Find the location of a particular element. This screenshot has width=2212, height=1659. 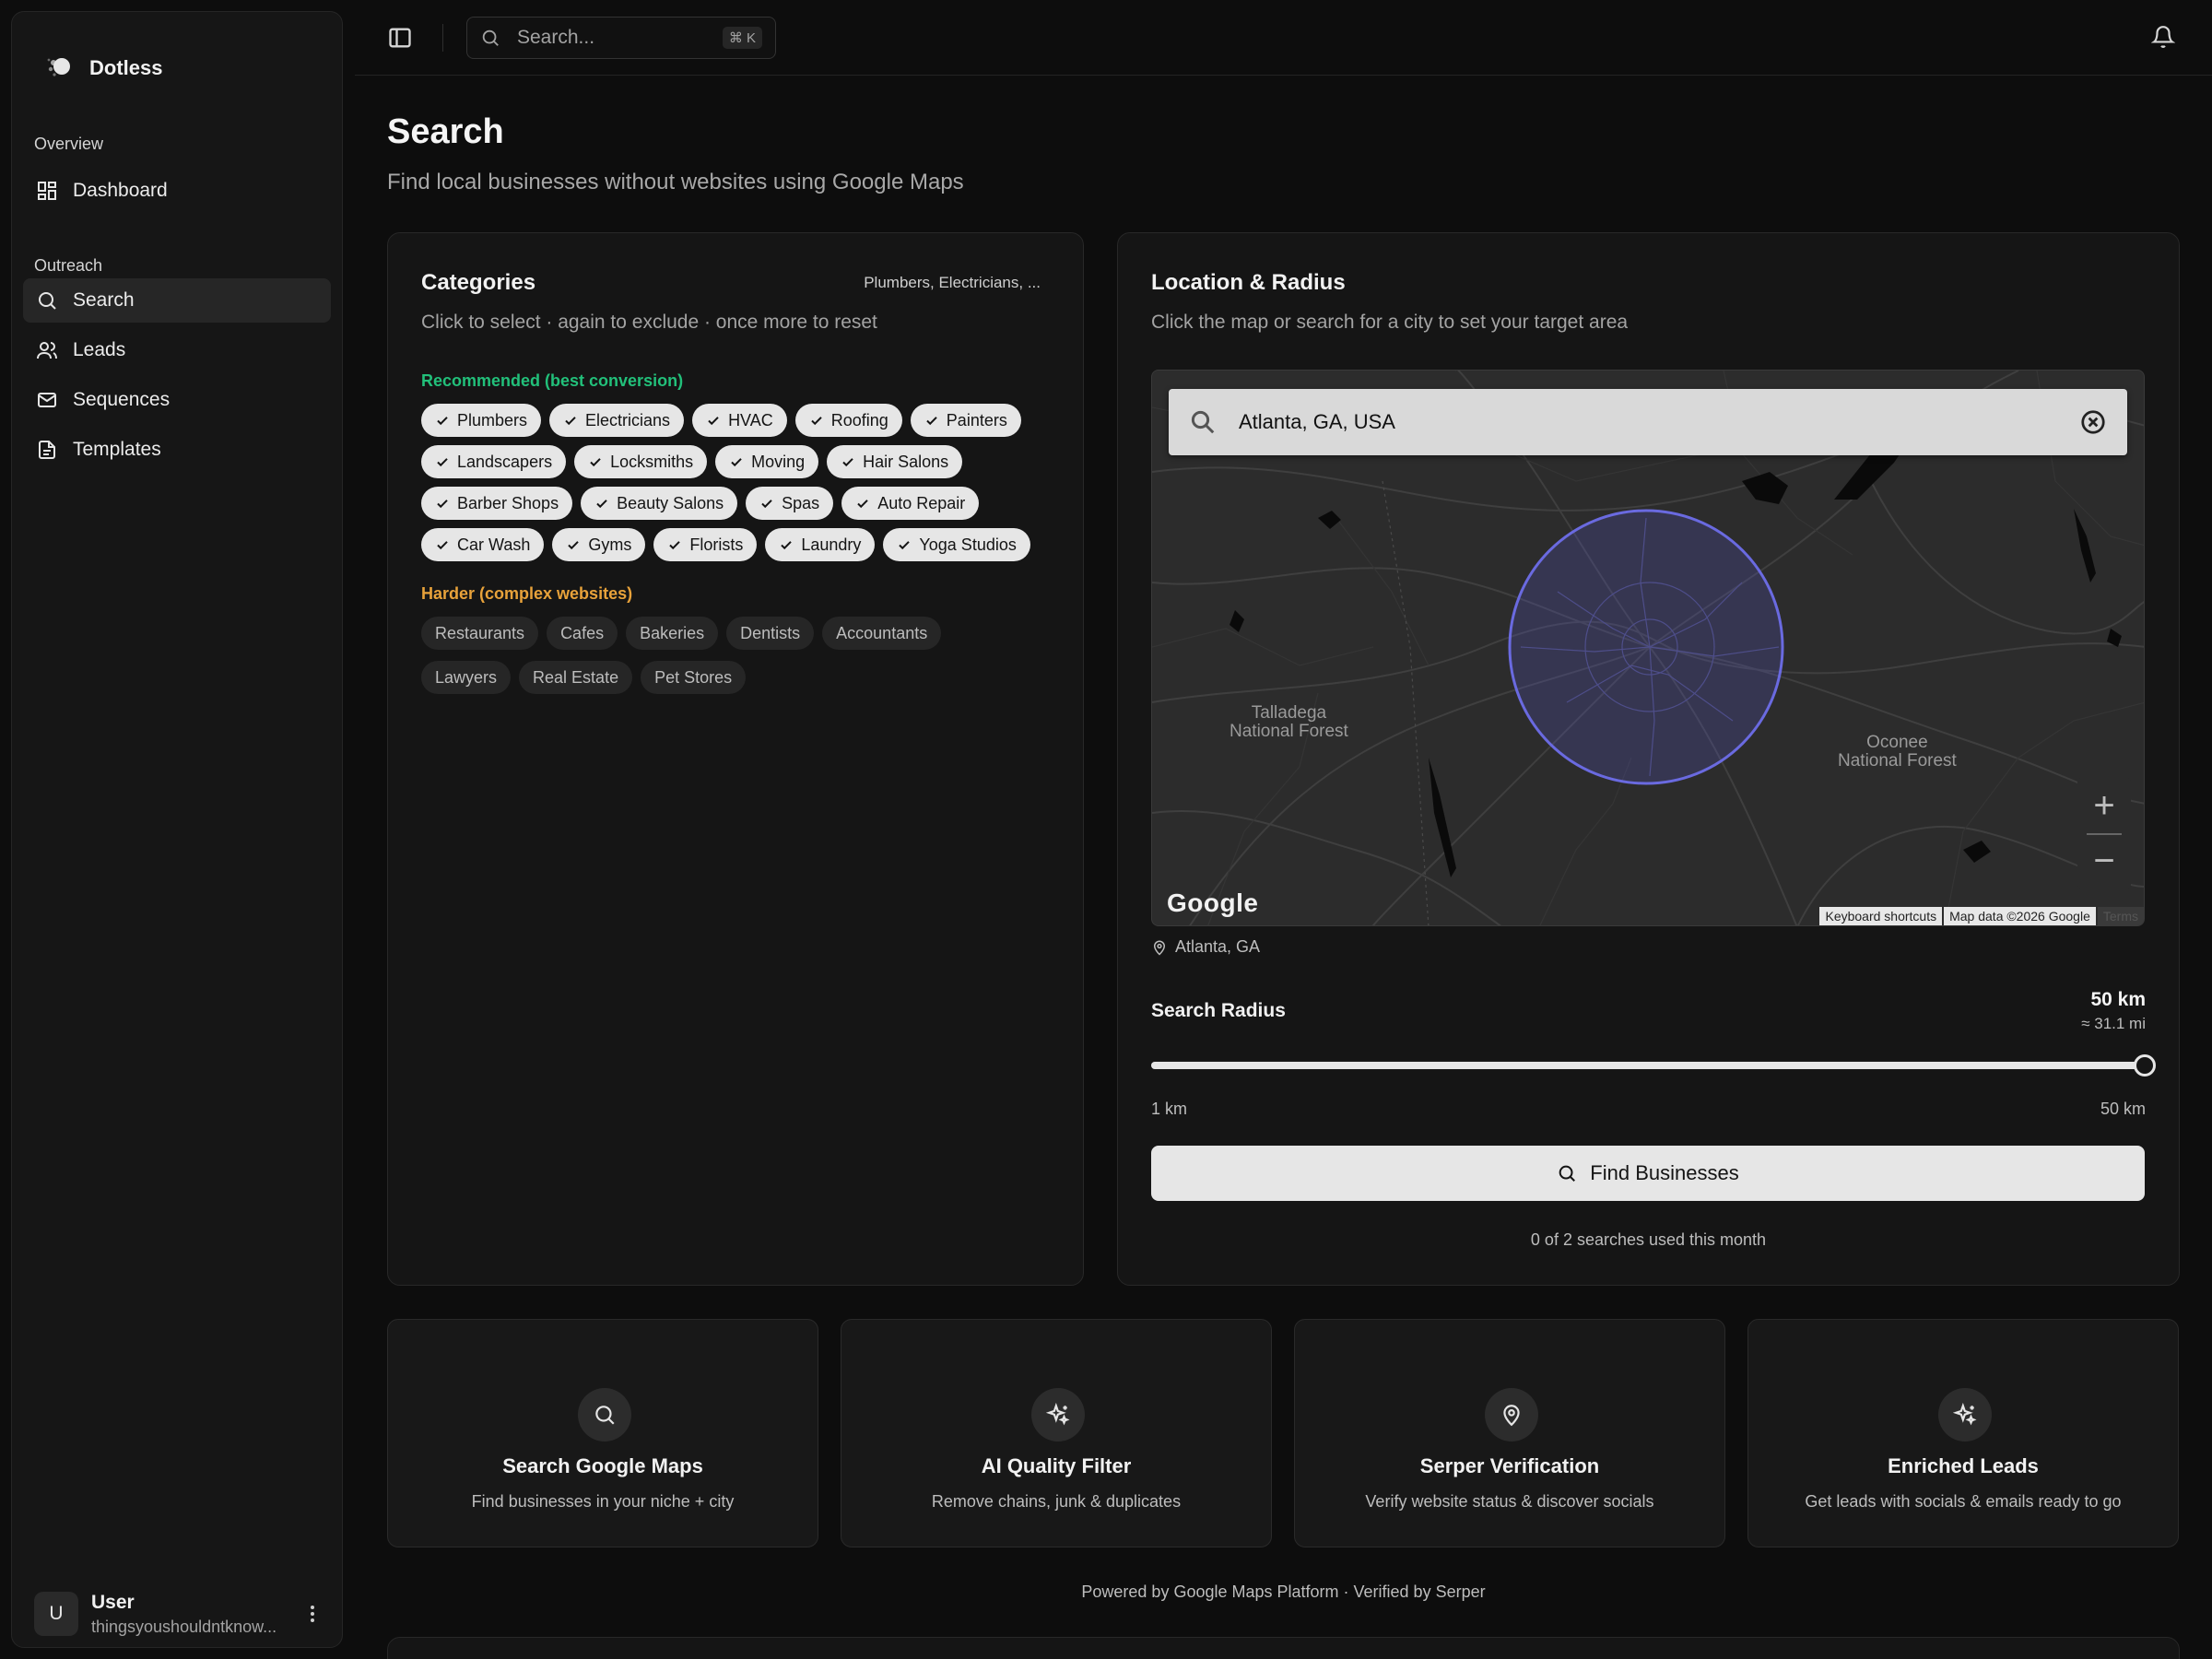

category-chip: Accountants is located at coordinates (882, 633).